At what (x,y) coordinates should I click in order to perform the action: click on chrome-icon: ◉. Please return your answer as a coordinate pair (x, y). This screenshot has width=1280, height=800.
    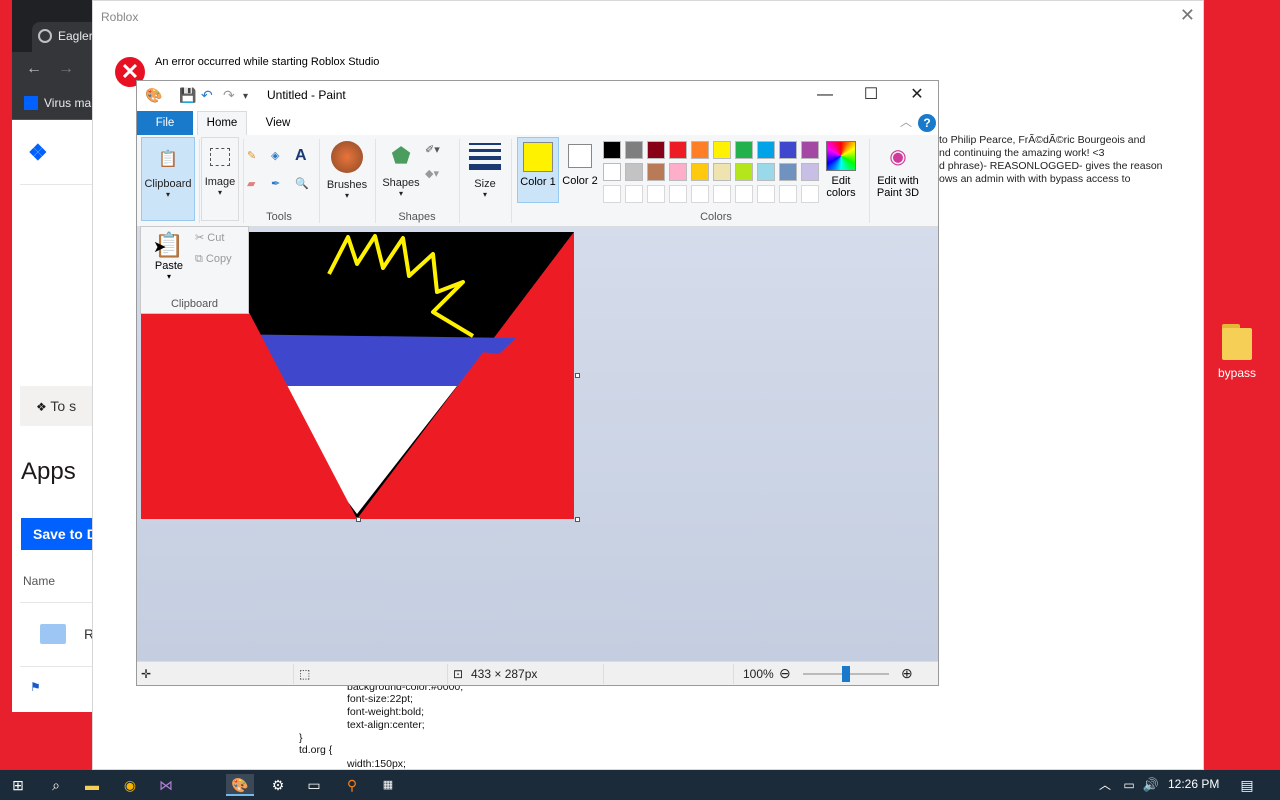
    Looking at the image, I should click on (130, 785).